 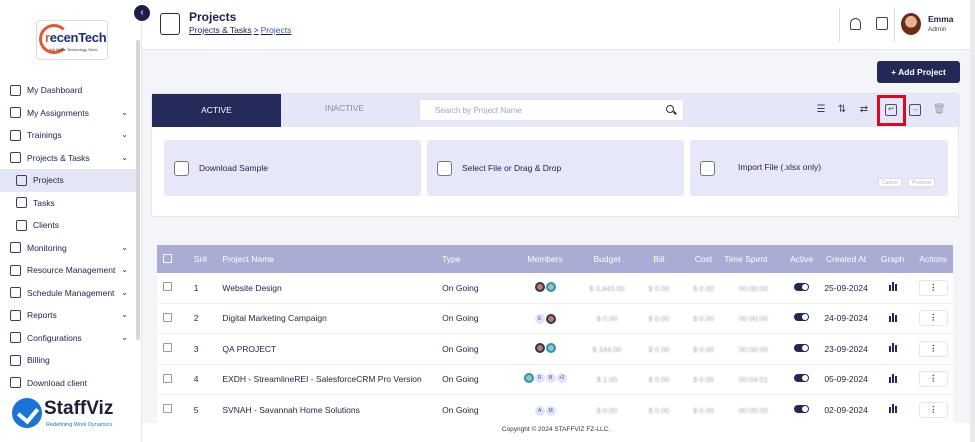 I want to click on members: R B +2, so click(x=544, y=379).